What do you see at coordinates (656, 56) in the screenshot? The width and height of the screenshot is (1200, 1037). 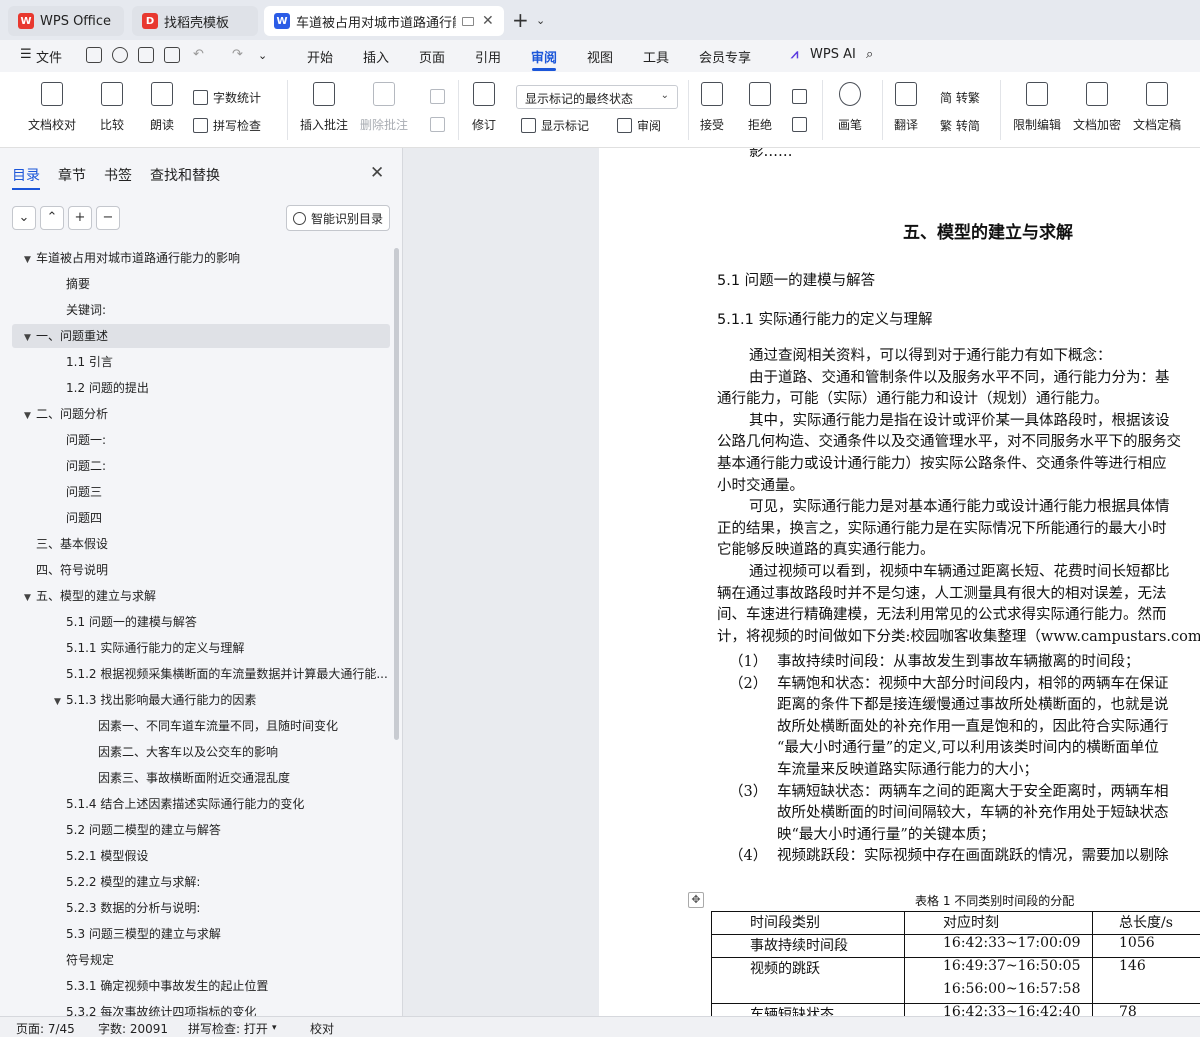 I see `menu-tools: 工具` at bounding box center [656, 56].